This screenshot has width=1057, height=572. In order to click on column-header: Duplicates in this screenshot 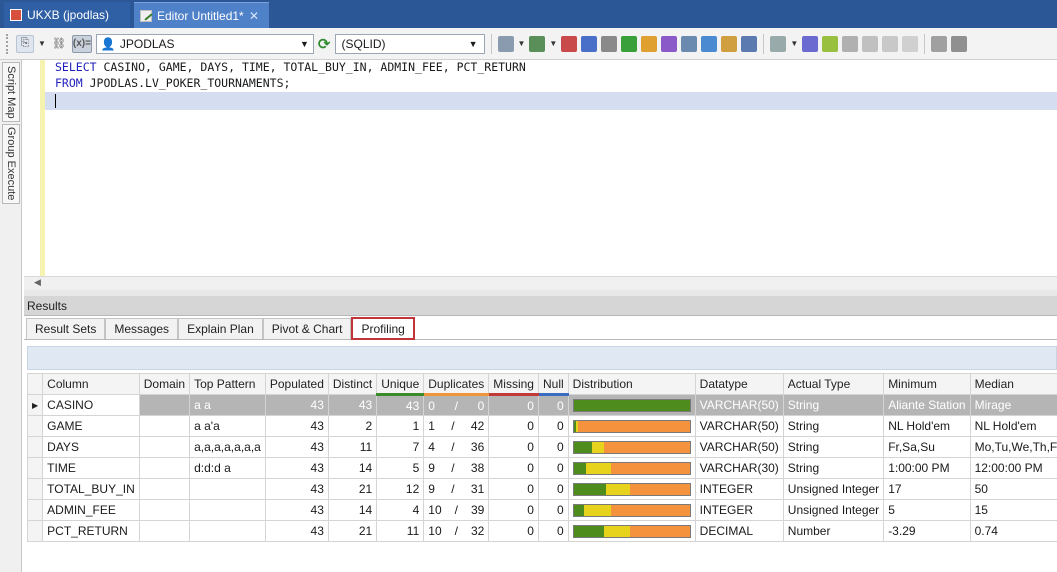, I will do `click(456, 384)`.